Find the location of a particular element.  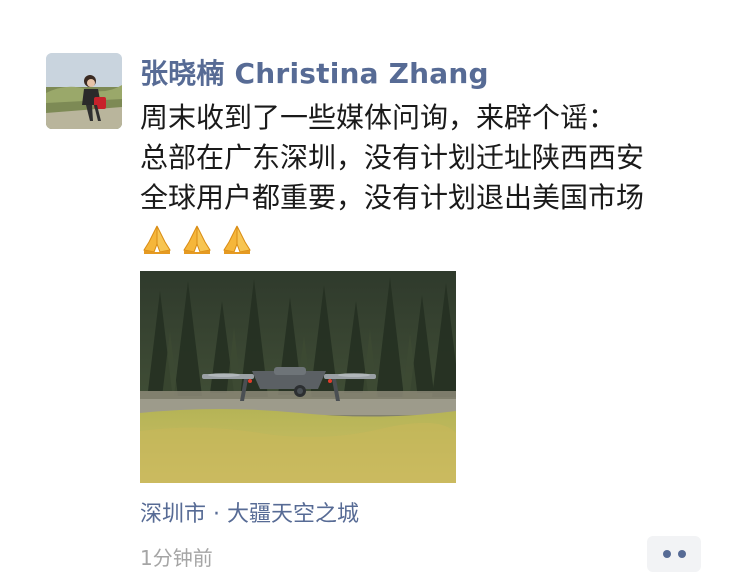

author-avatar is located at coordinates (84, 91).